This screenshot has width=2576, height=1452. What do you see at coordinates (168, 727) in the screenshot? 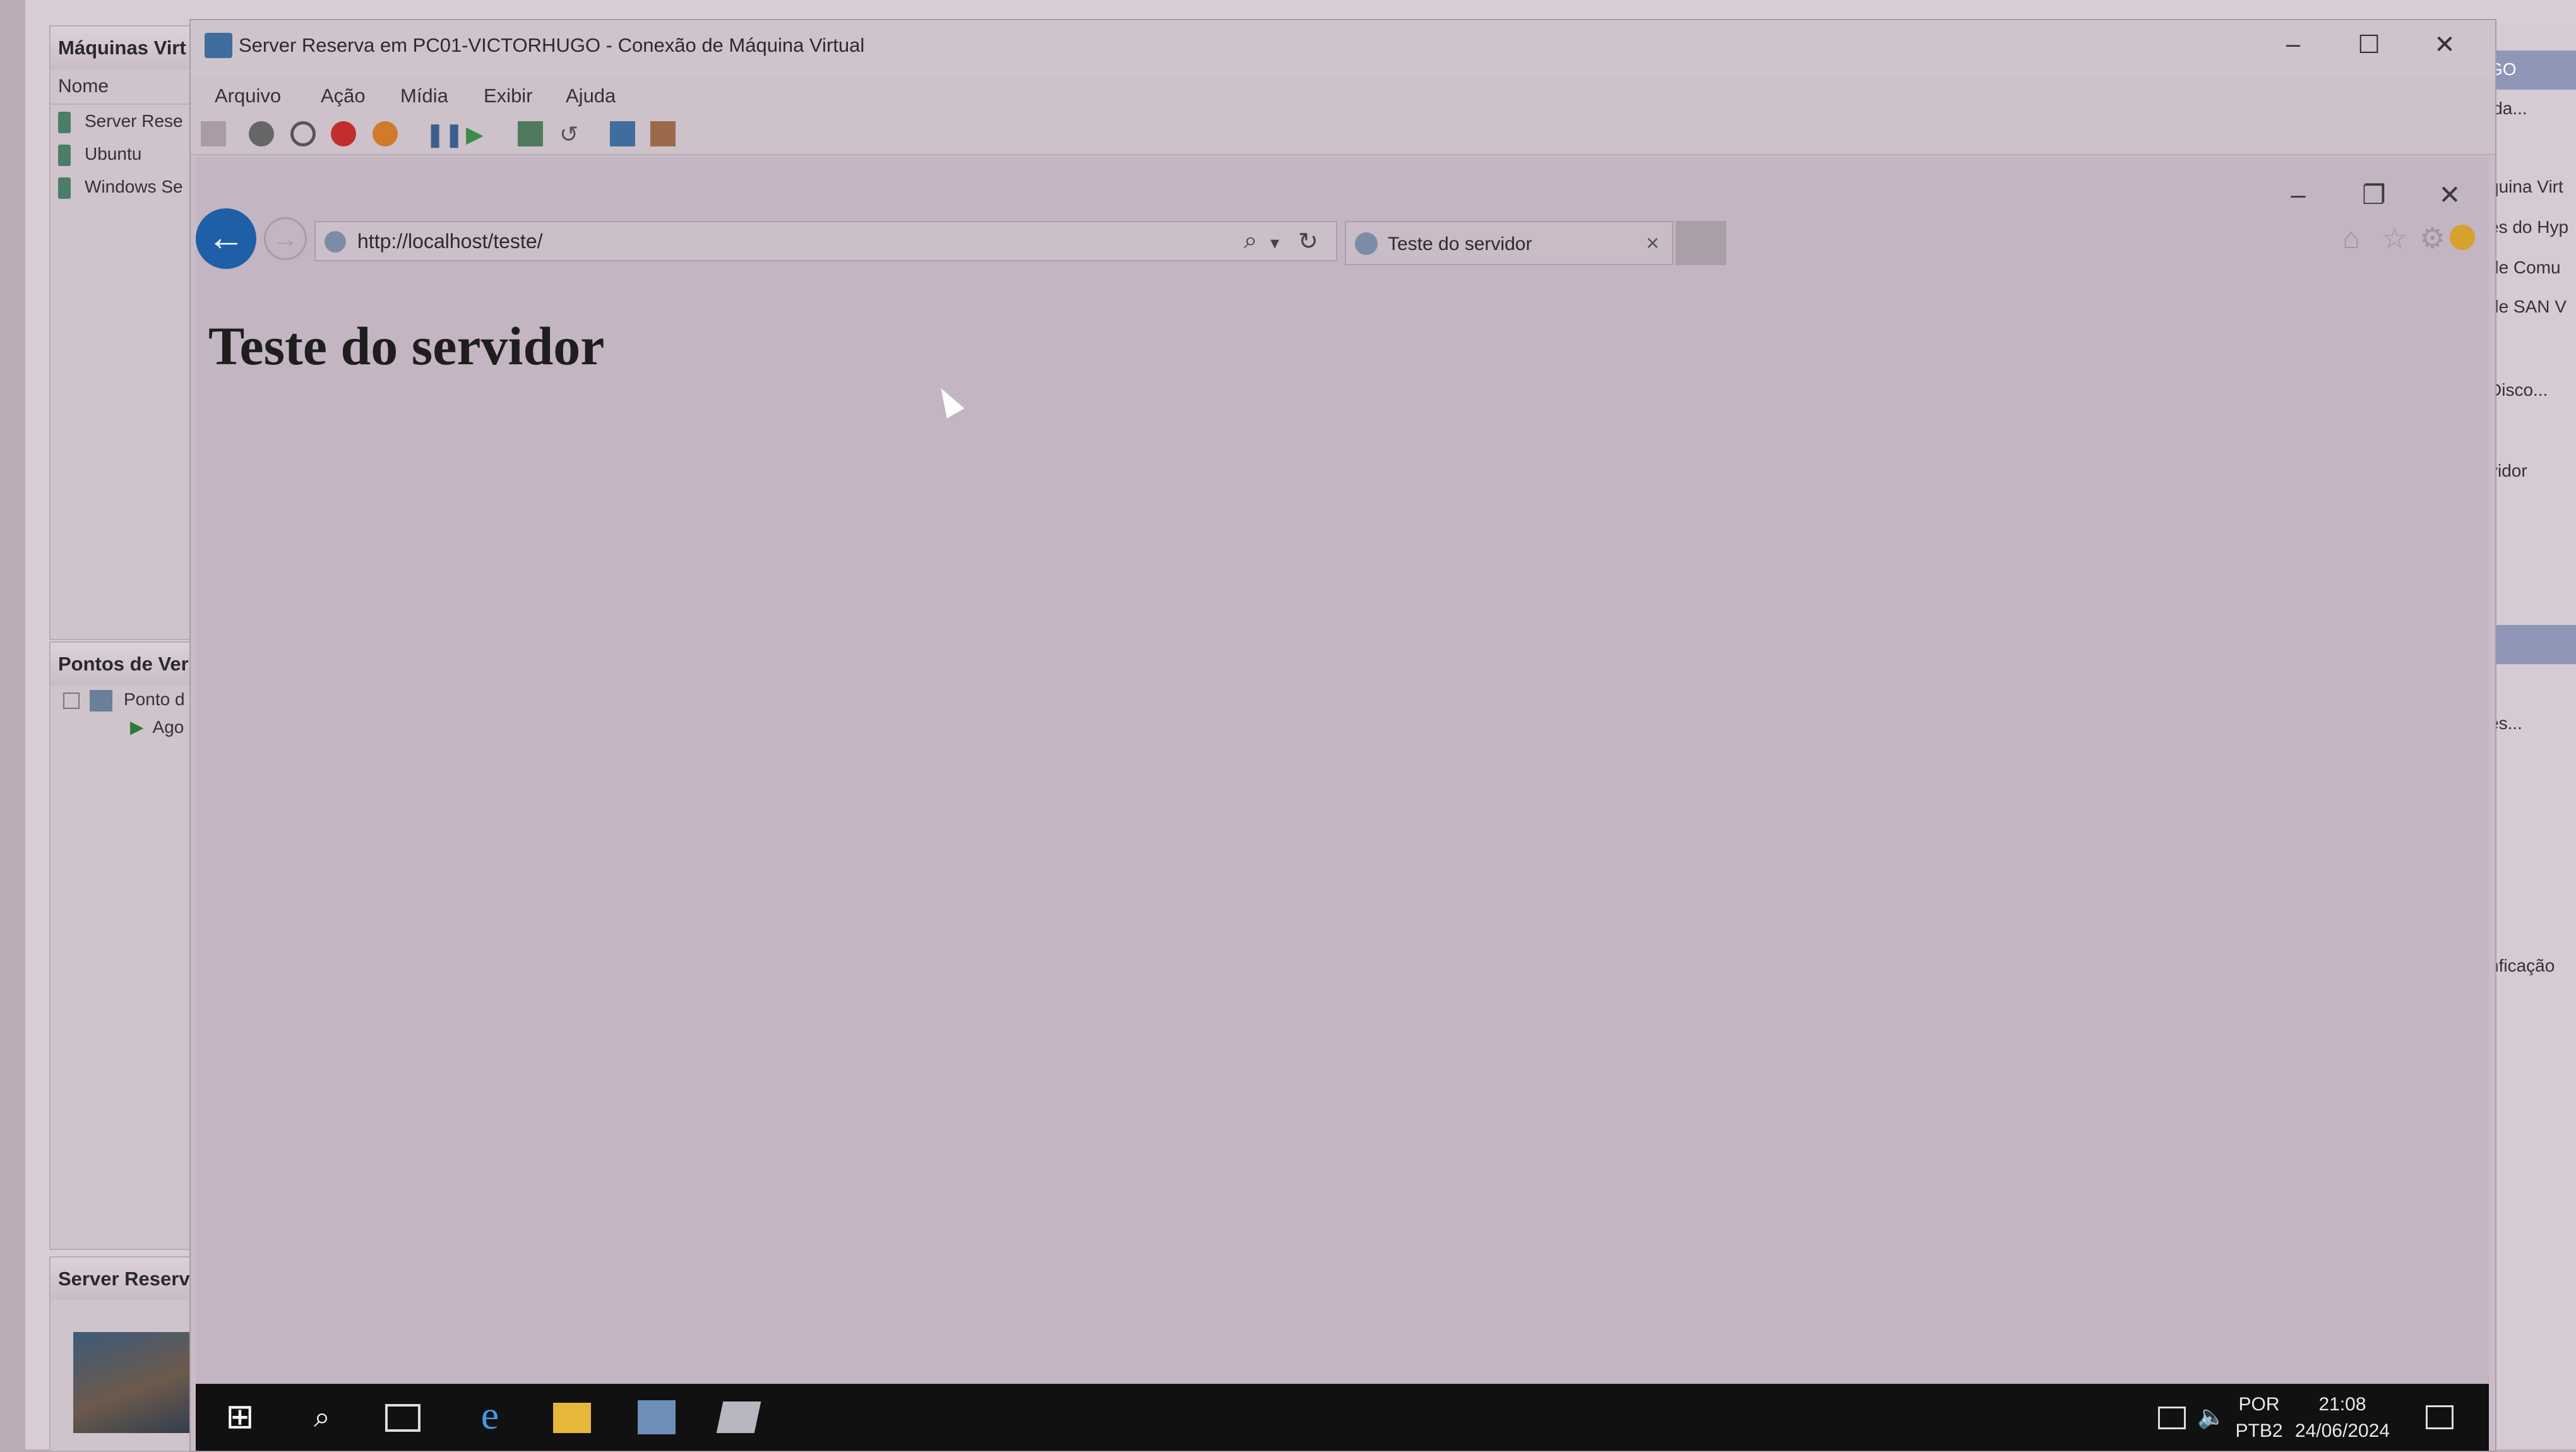
I see `checkpoint-label: Ago` at bounding box center [168, 727].